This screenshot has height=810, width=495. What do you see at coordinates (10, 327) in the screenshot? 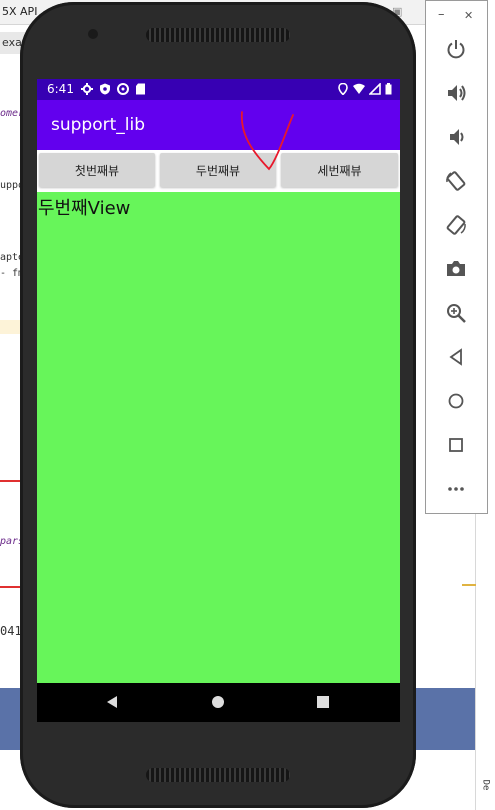
I see `code-highlight` at bounding box center [10, 327].